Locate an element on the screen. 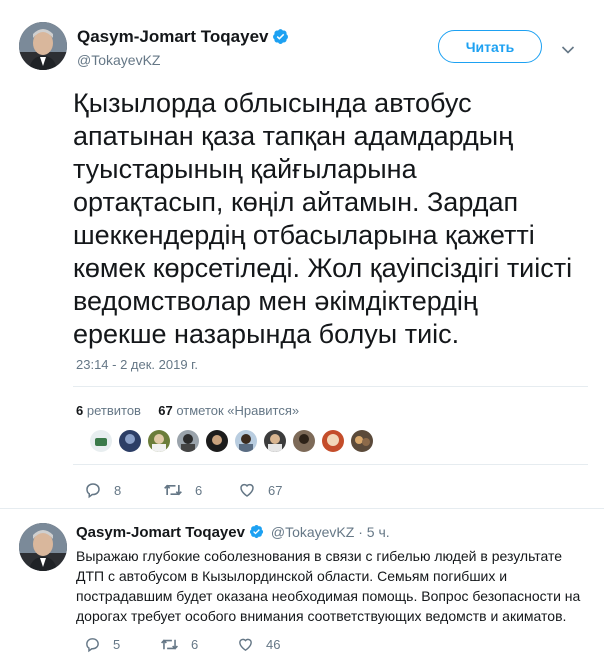  likes-stat: 67 отметок «Нравится» is located at coordinates (228, 410).